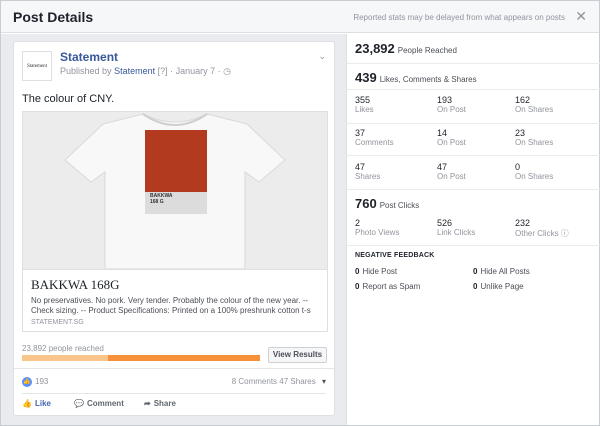 The height and width of the screenshot is (426, 600). I want to click on stat-value: 23, so click(520, 133).